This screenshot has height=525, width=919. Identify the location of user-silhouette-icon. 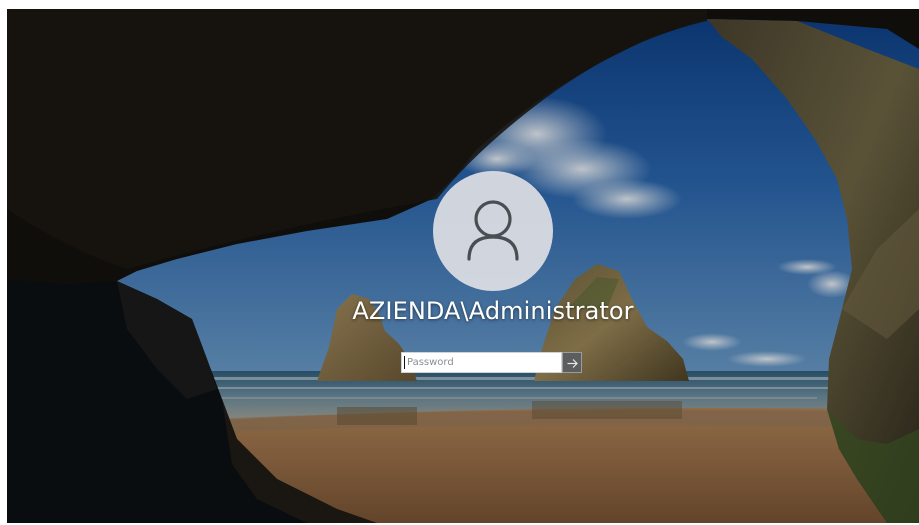
(493, 230).